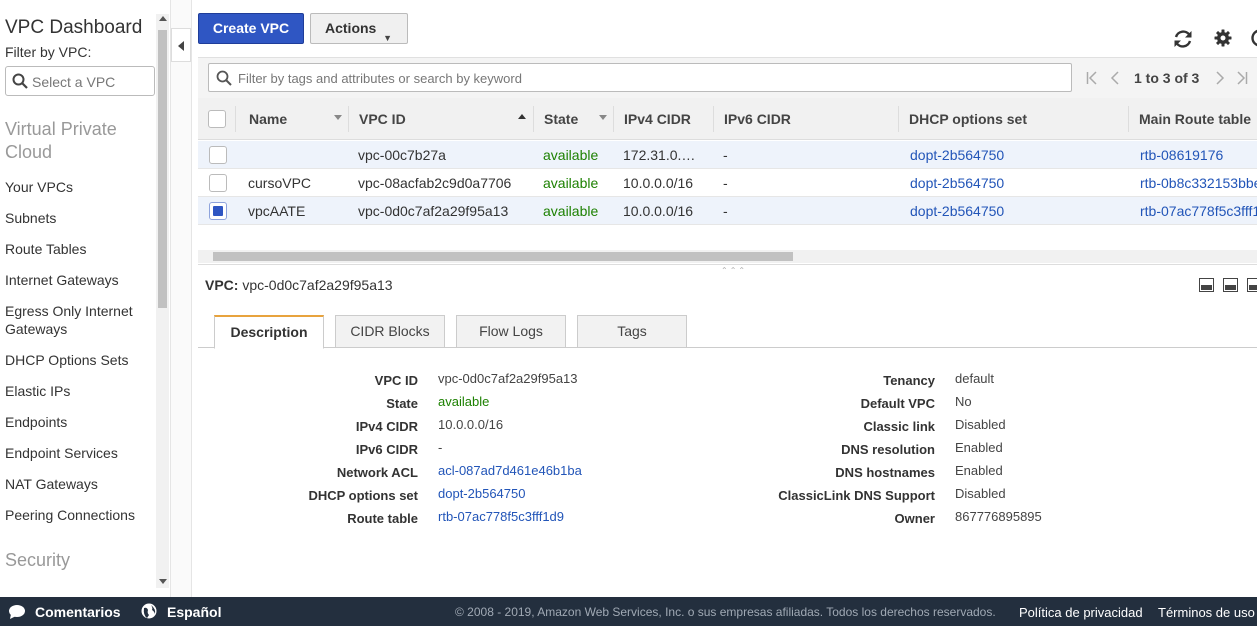  I want to click on sidebar-item-subnets: Subnets, so click(79, 218).